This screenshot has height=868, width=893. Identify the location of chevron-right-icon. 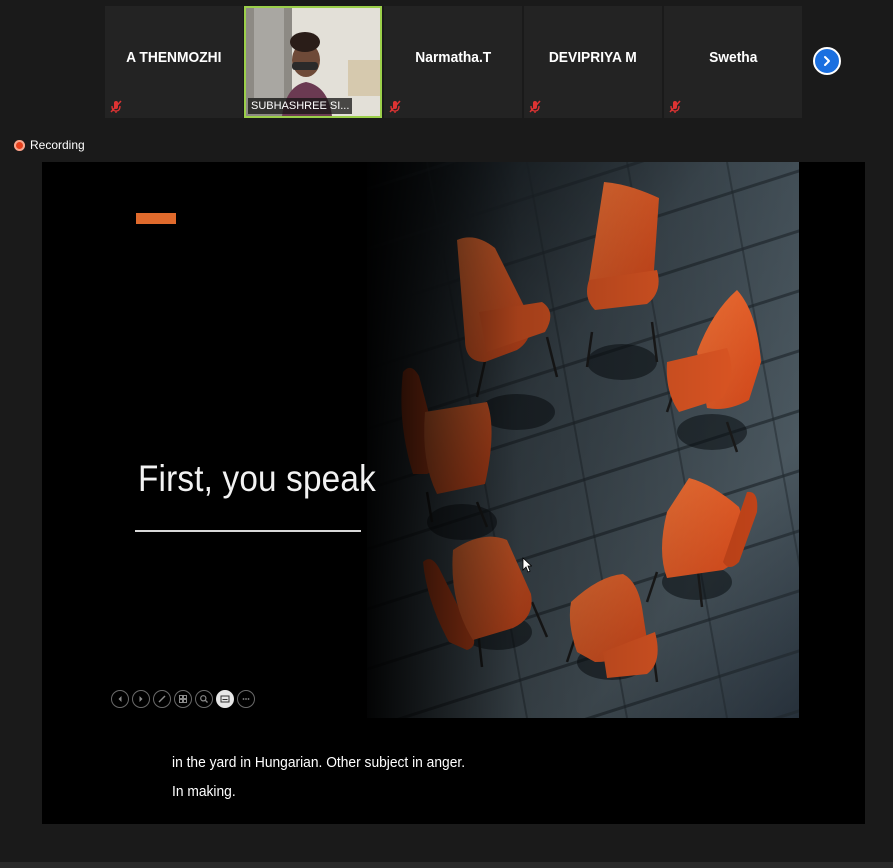
(827, 61).